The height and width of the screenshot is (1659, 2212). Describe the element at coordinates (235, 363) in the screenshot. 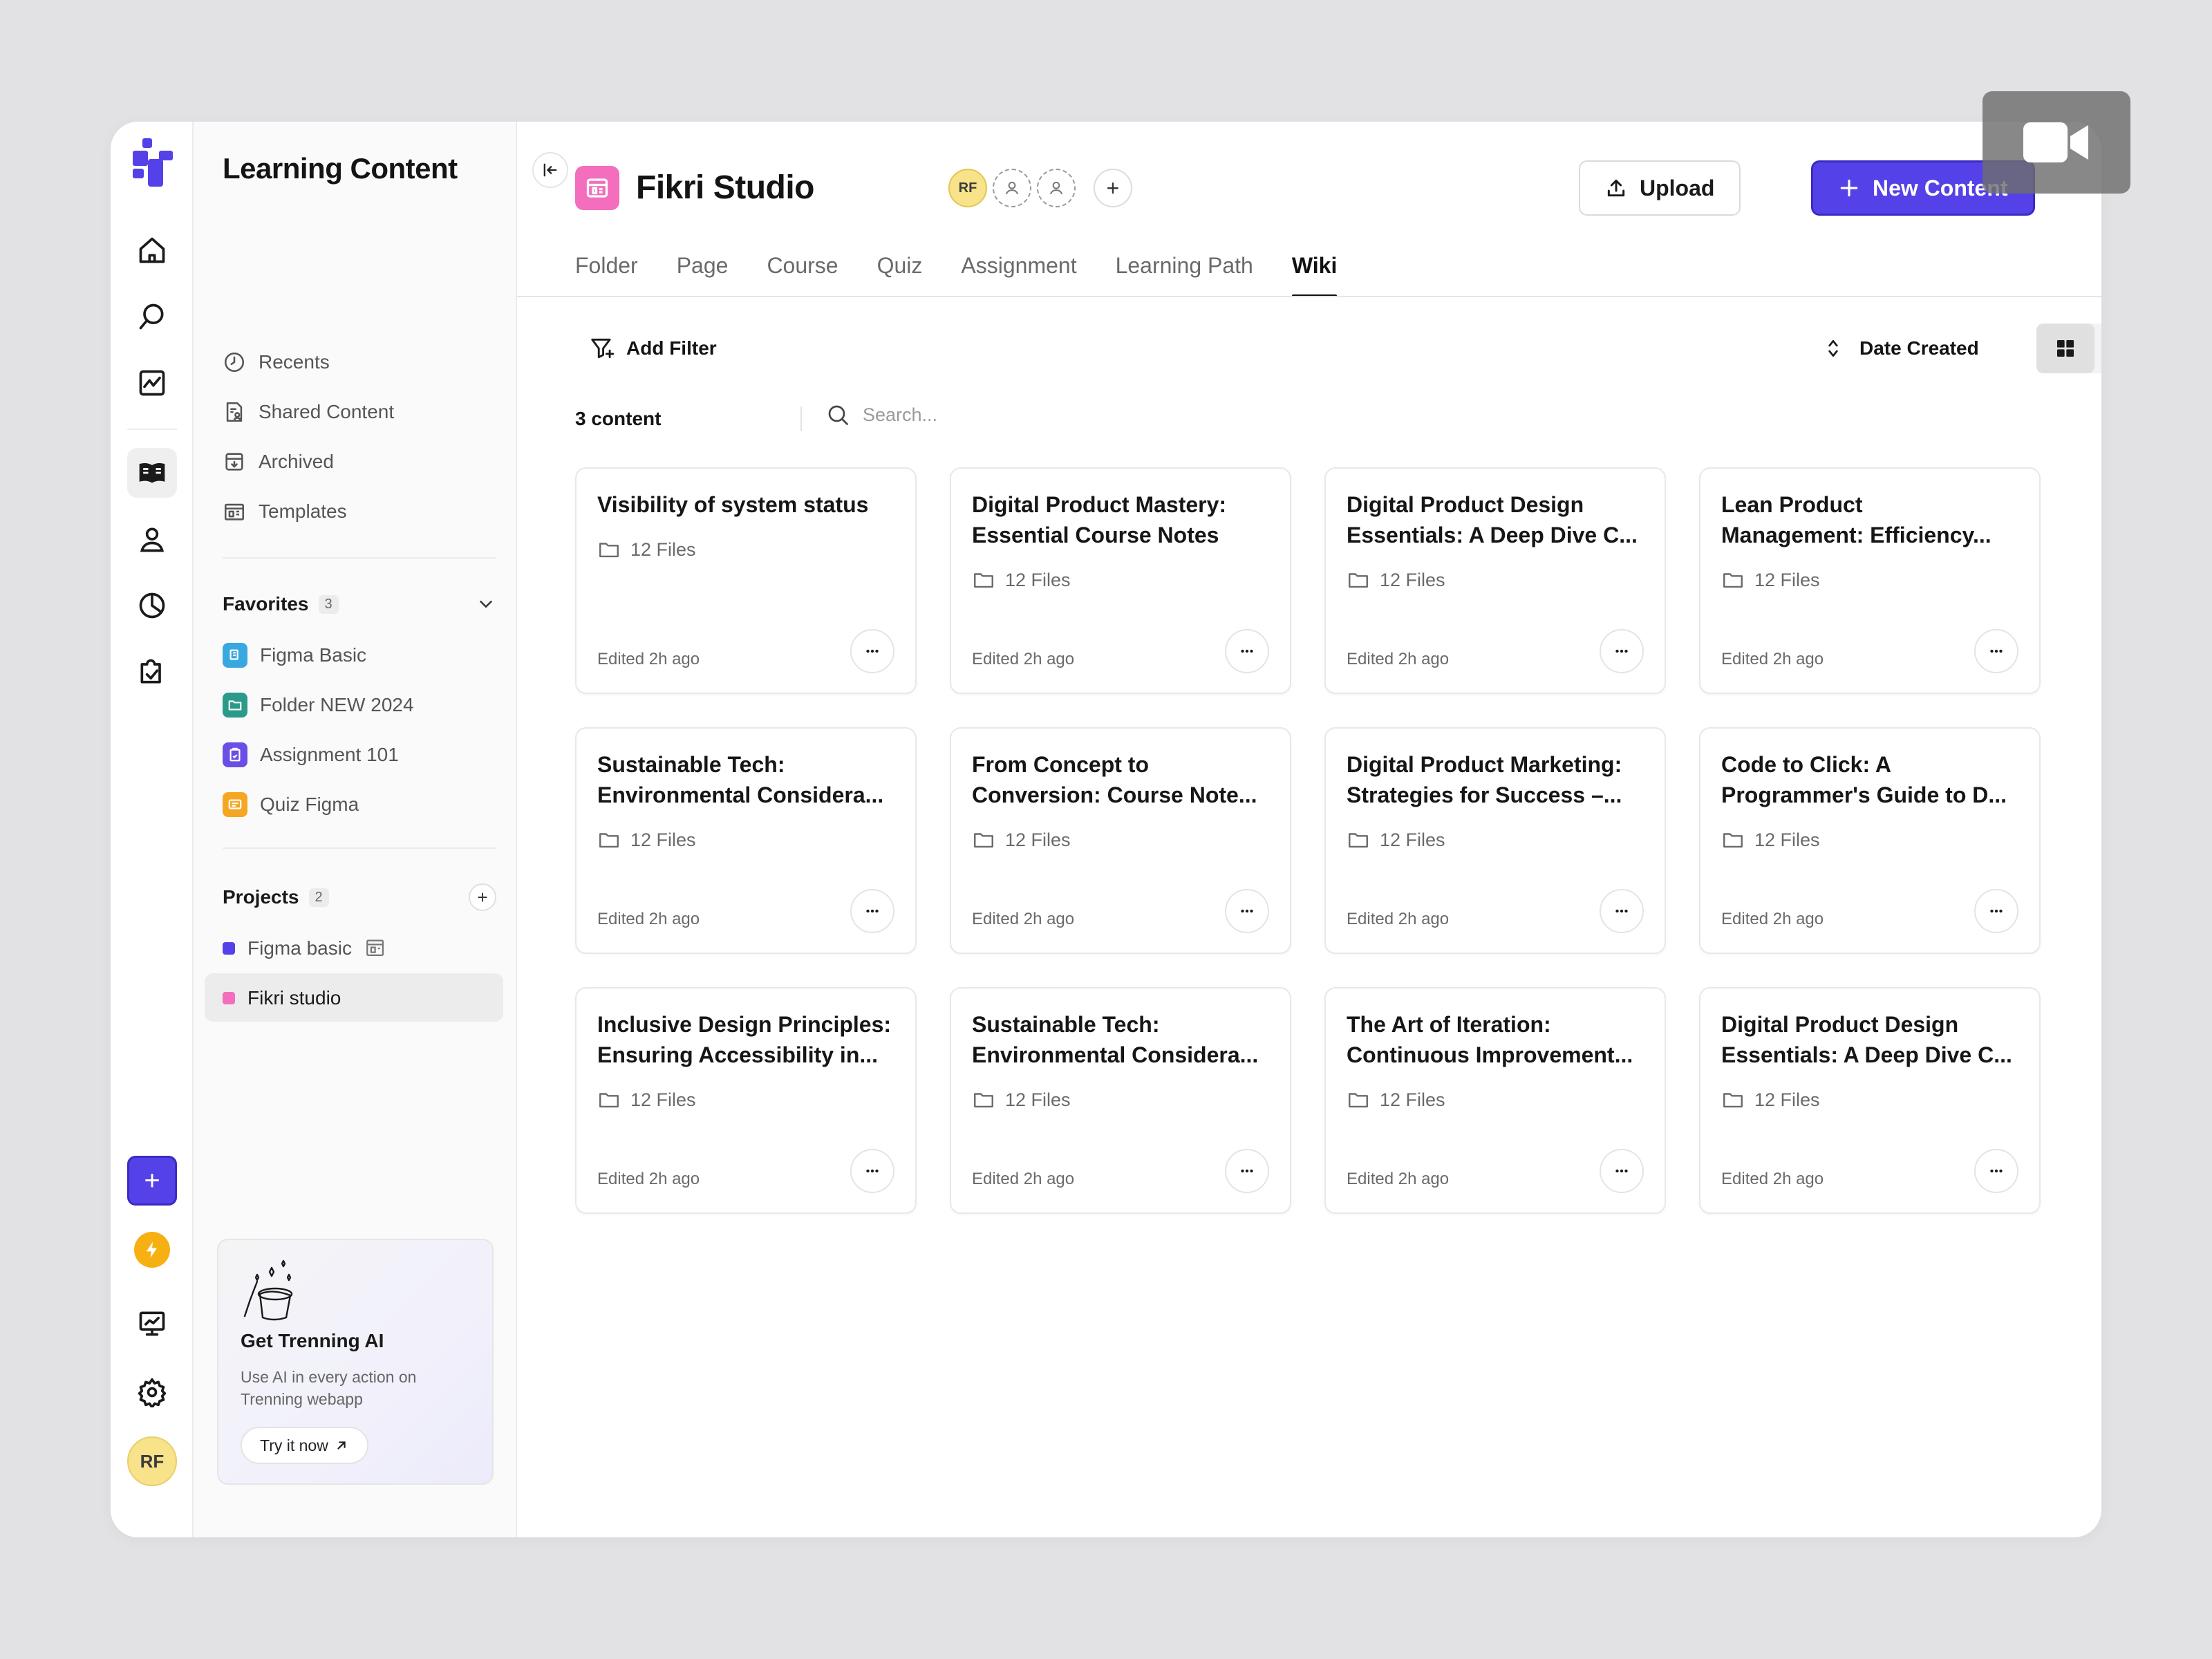

I see `clock-icon` at that location.